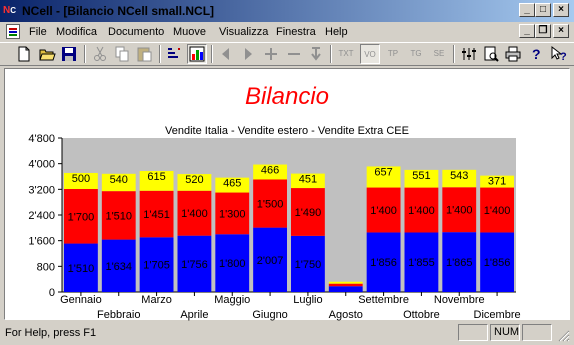  Describe the element at coordinates (118, 315) in the screenshot. I see `x-tick-label: Febbraio` at that location.